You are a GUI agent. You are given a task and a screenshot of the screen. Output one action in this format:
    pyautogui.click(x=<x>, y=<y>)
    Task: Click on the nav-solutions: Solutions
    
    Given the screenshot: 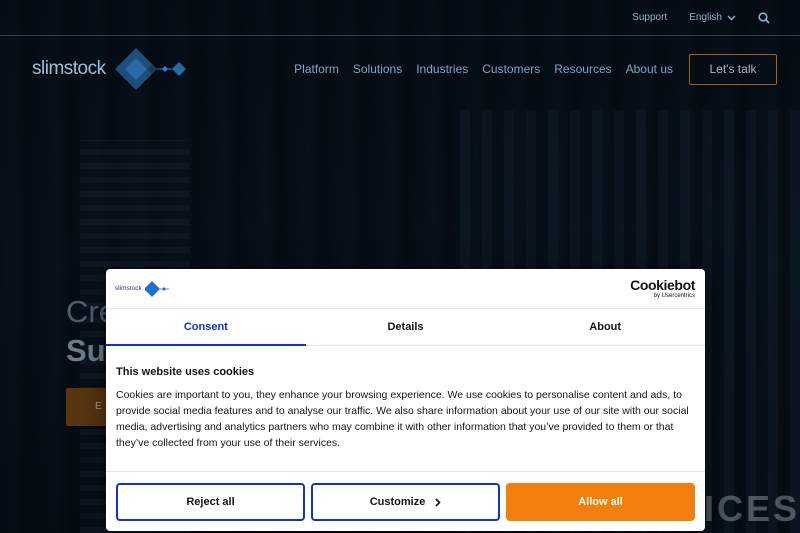 What is the action you would take?
    pyautogui.click(x=377, y=69)
    